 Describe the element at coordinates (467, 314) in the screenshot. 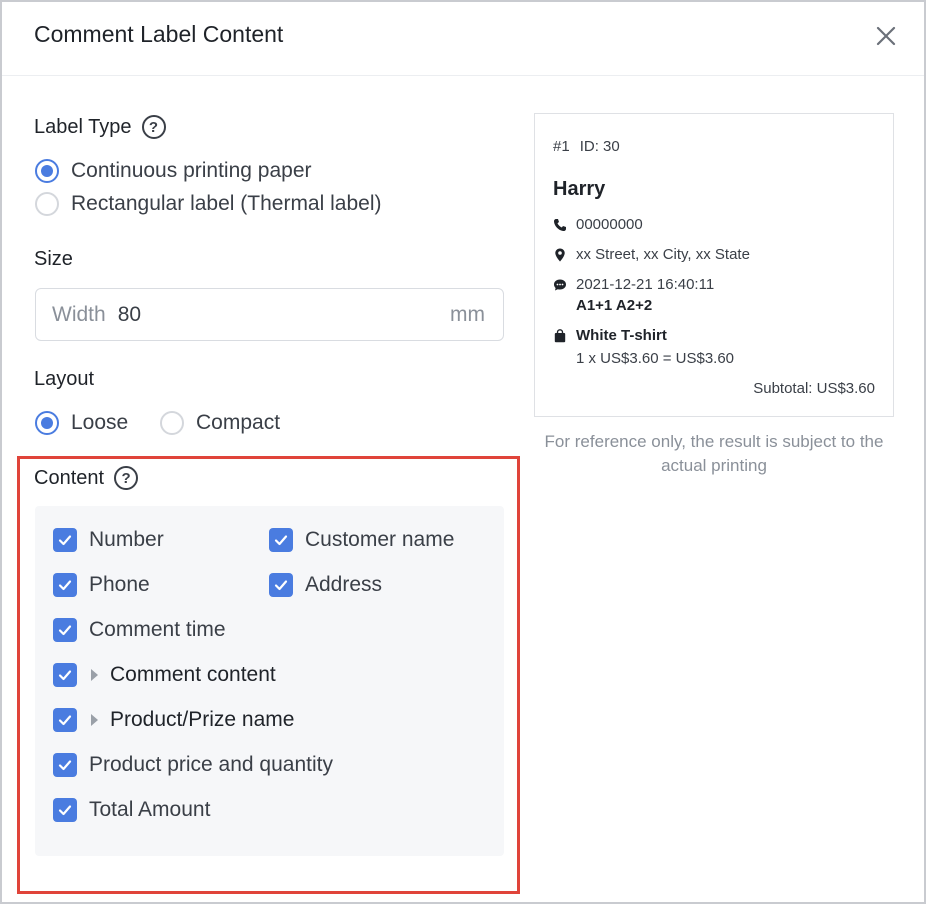

I see `unit-suffix: mm` at that location.